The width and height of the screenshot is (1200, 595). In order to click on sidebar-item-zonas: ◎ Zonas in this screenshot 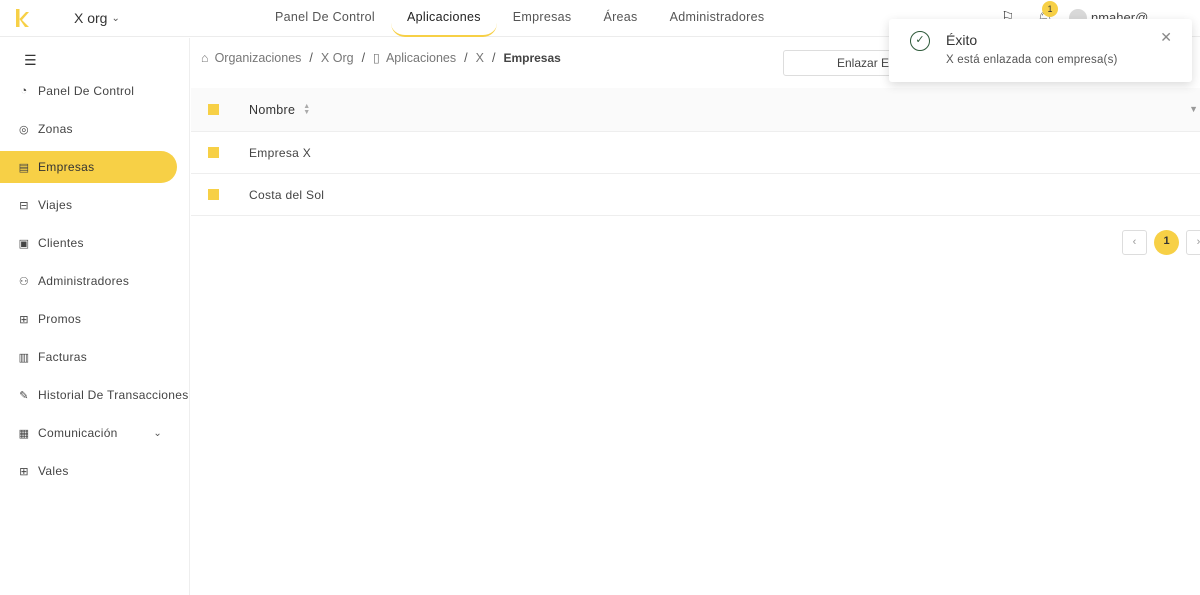, I will do `click(95, 129)`.